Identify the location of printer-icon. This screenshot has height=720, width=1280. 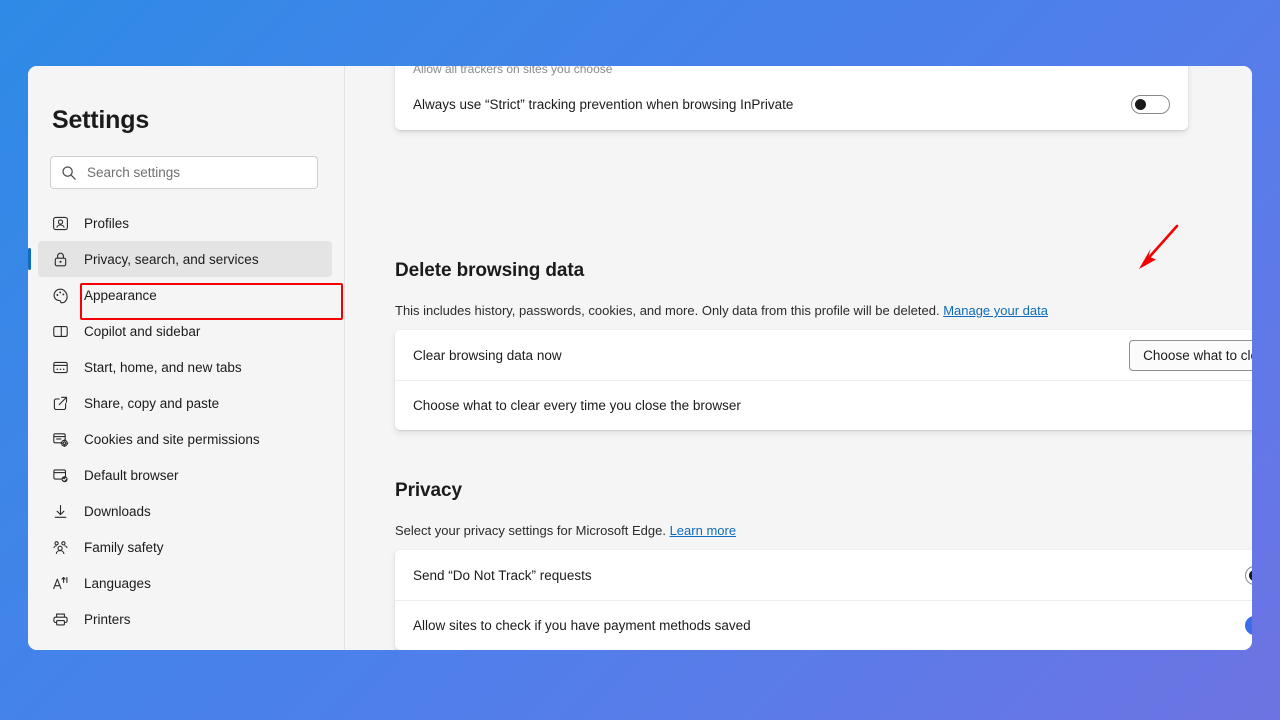
(60, 619).